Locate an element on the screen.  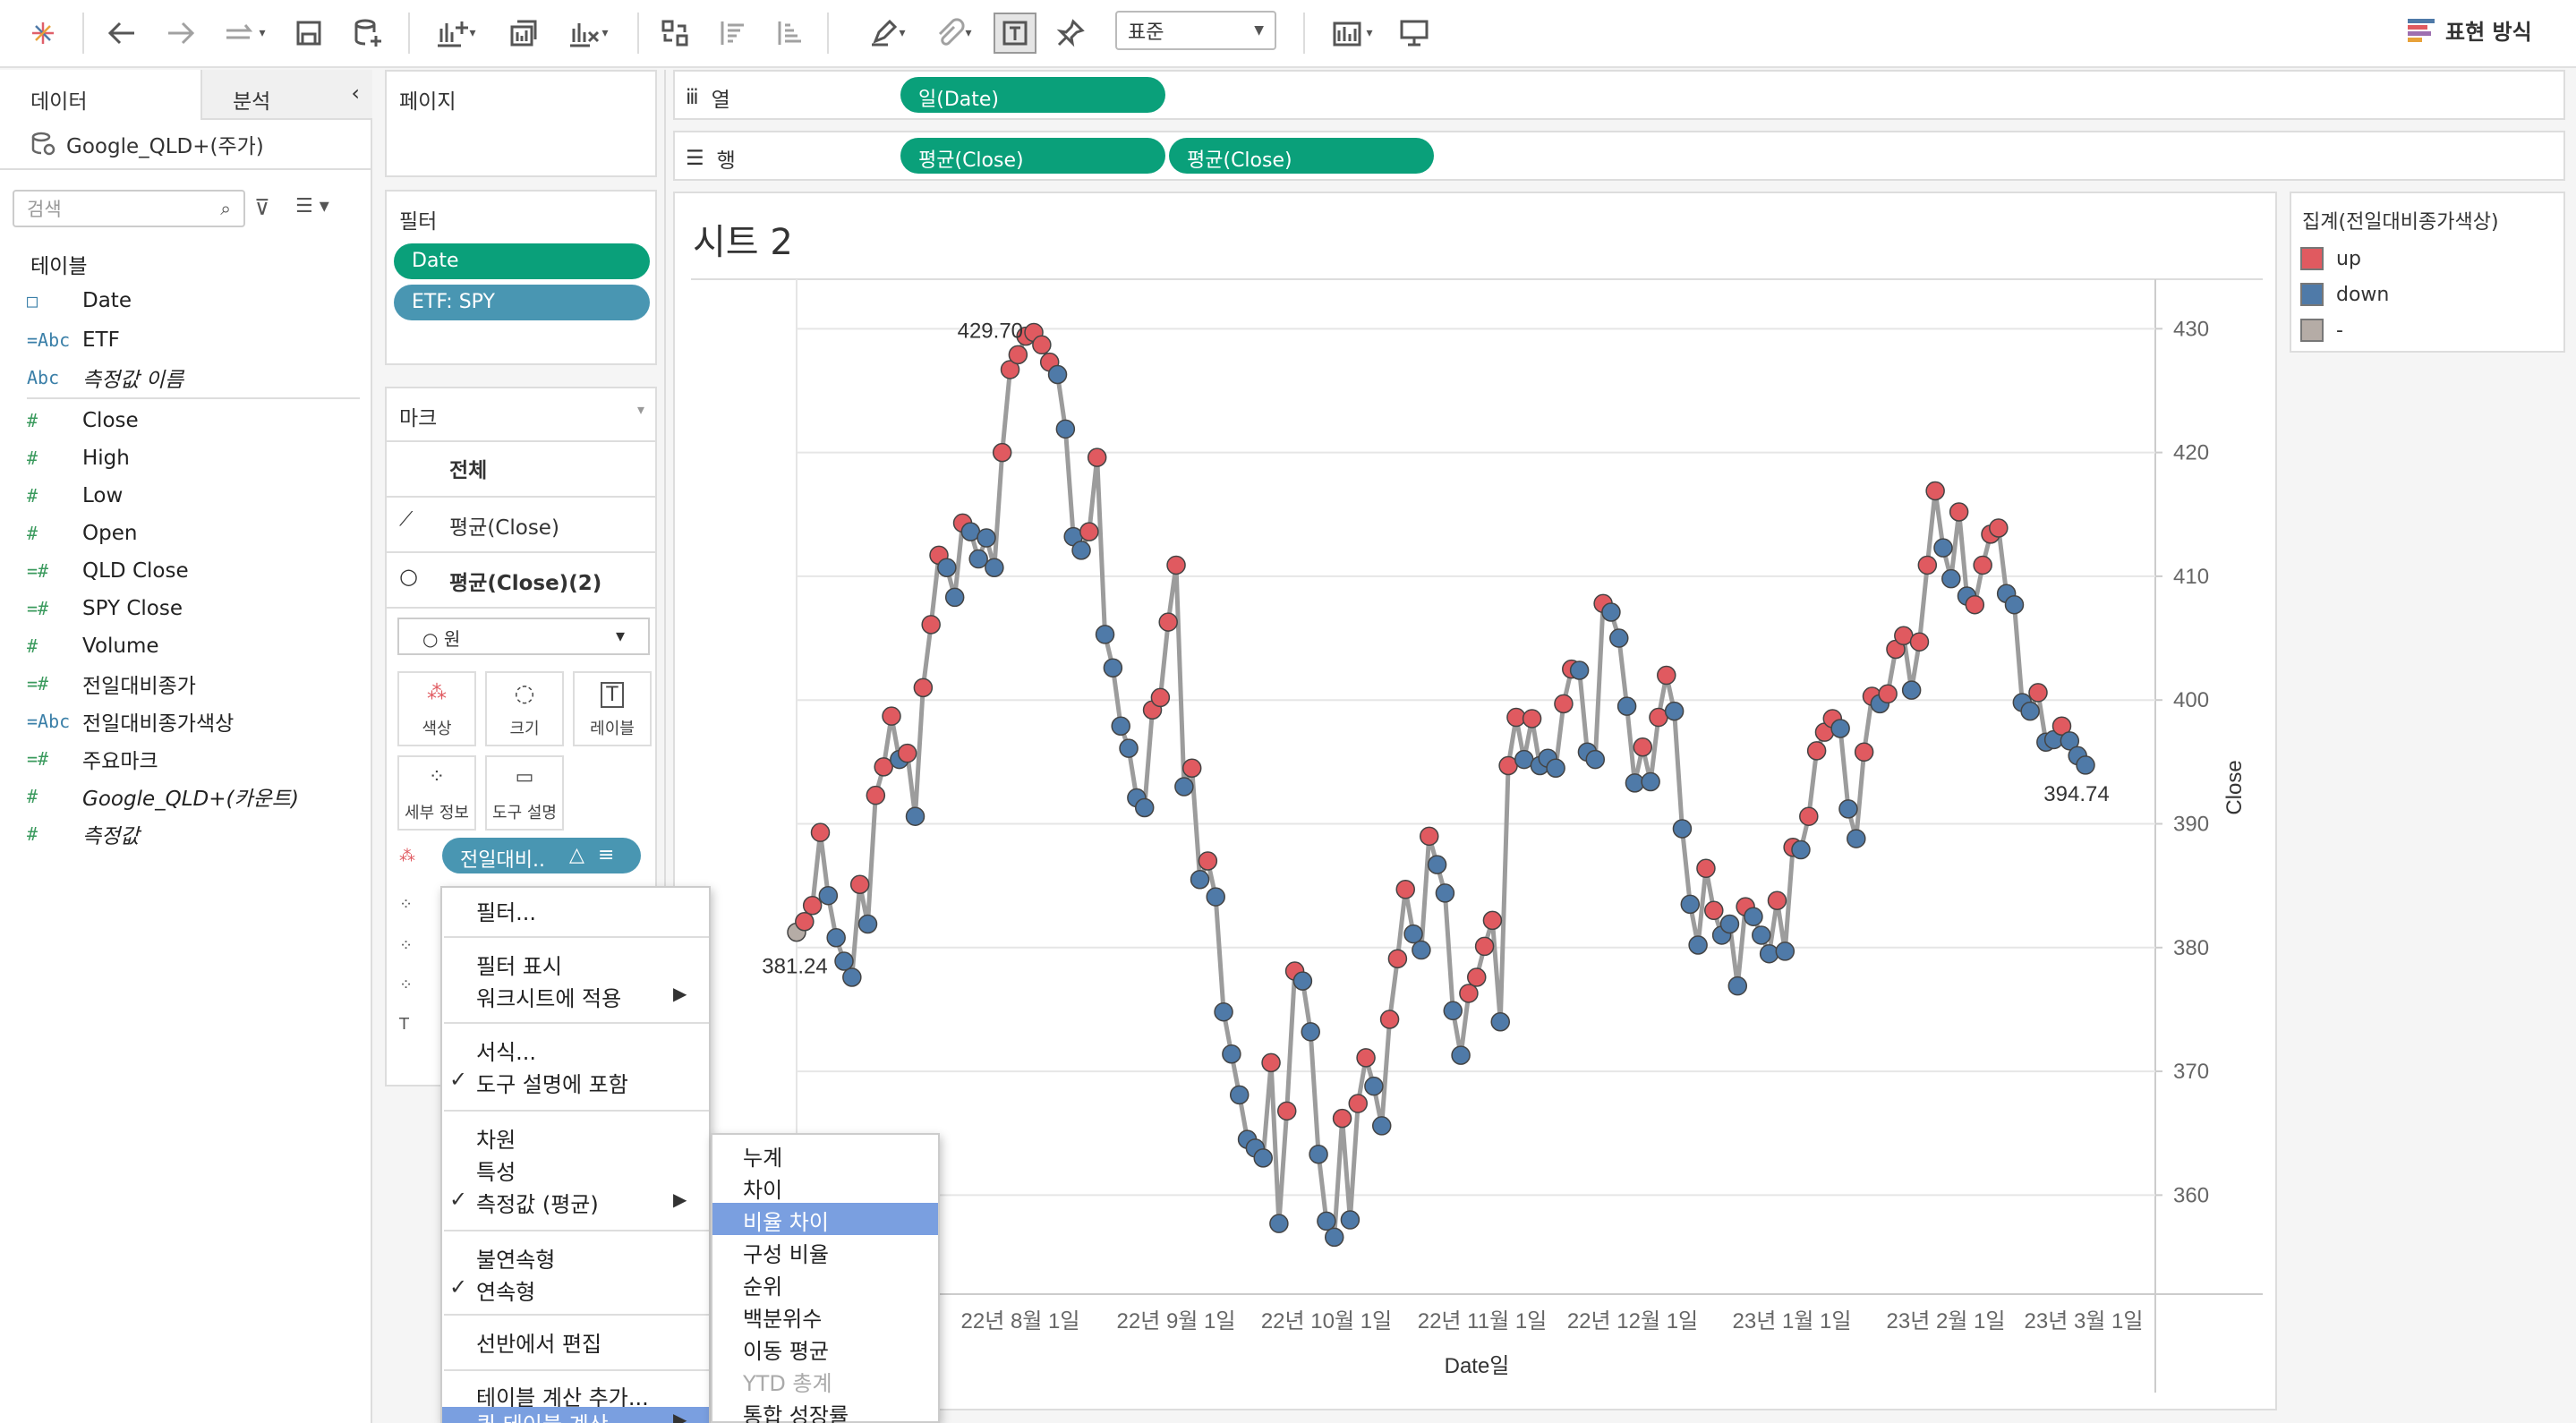
field-item: =Abc 전일대비종가색상 is located at coordinates (130, 721).